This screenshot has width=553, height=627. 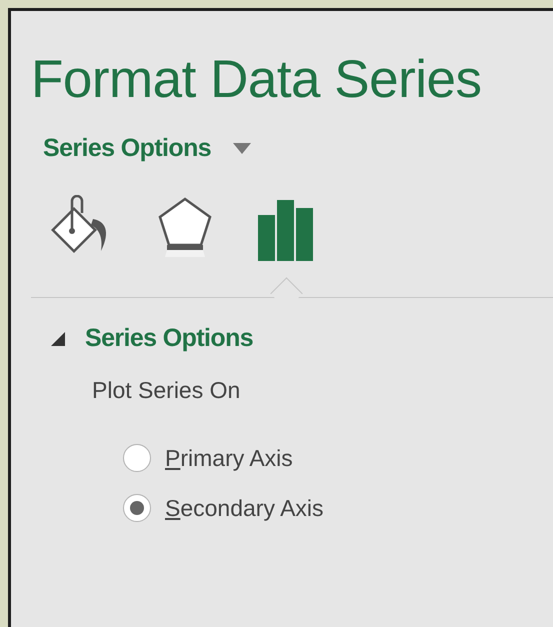 I want to click on group-label: Plot Series On, so click(x=167, y=390).